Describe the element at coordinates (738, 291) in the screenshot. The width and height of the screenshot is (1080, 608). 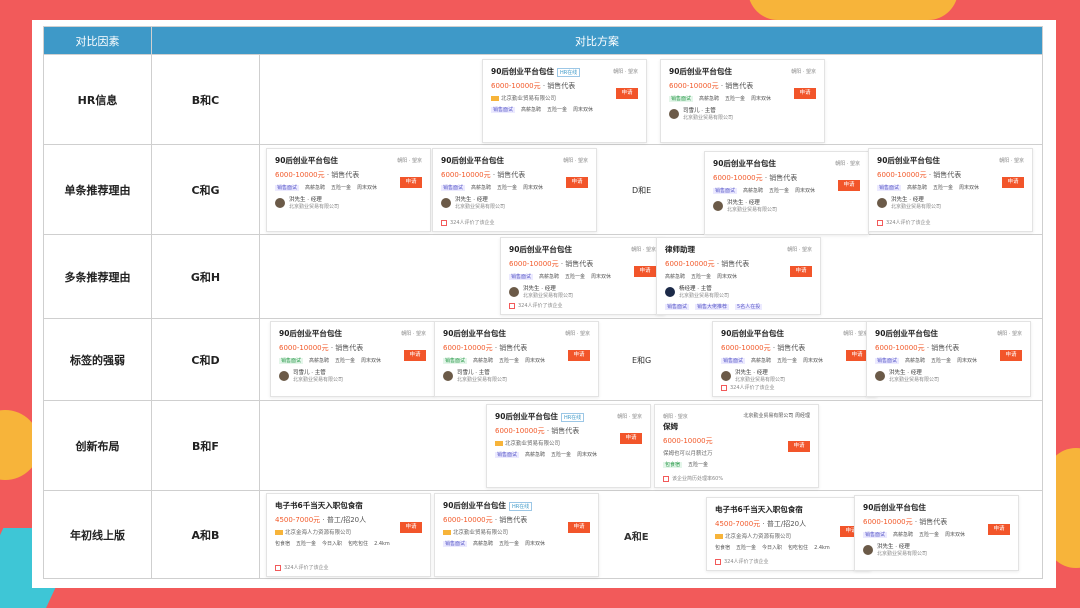
I see `hr-info: 杨经理 · 主管 北京勤业贸易有限公司` at that location.